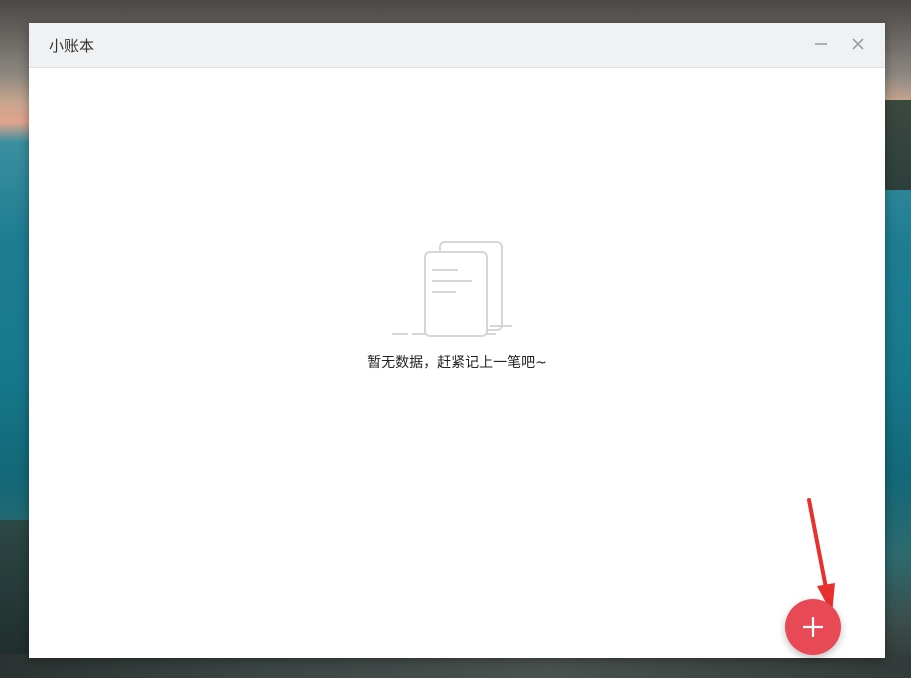  I want to click on close-icon, so click(858, 44).